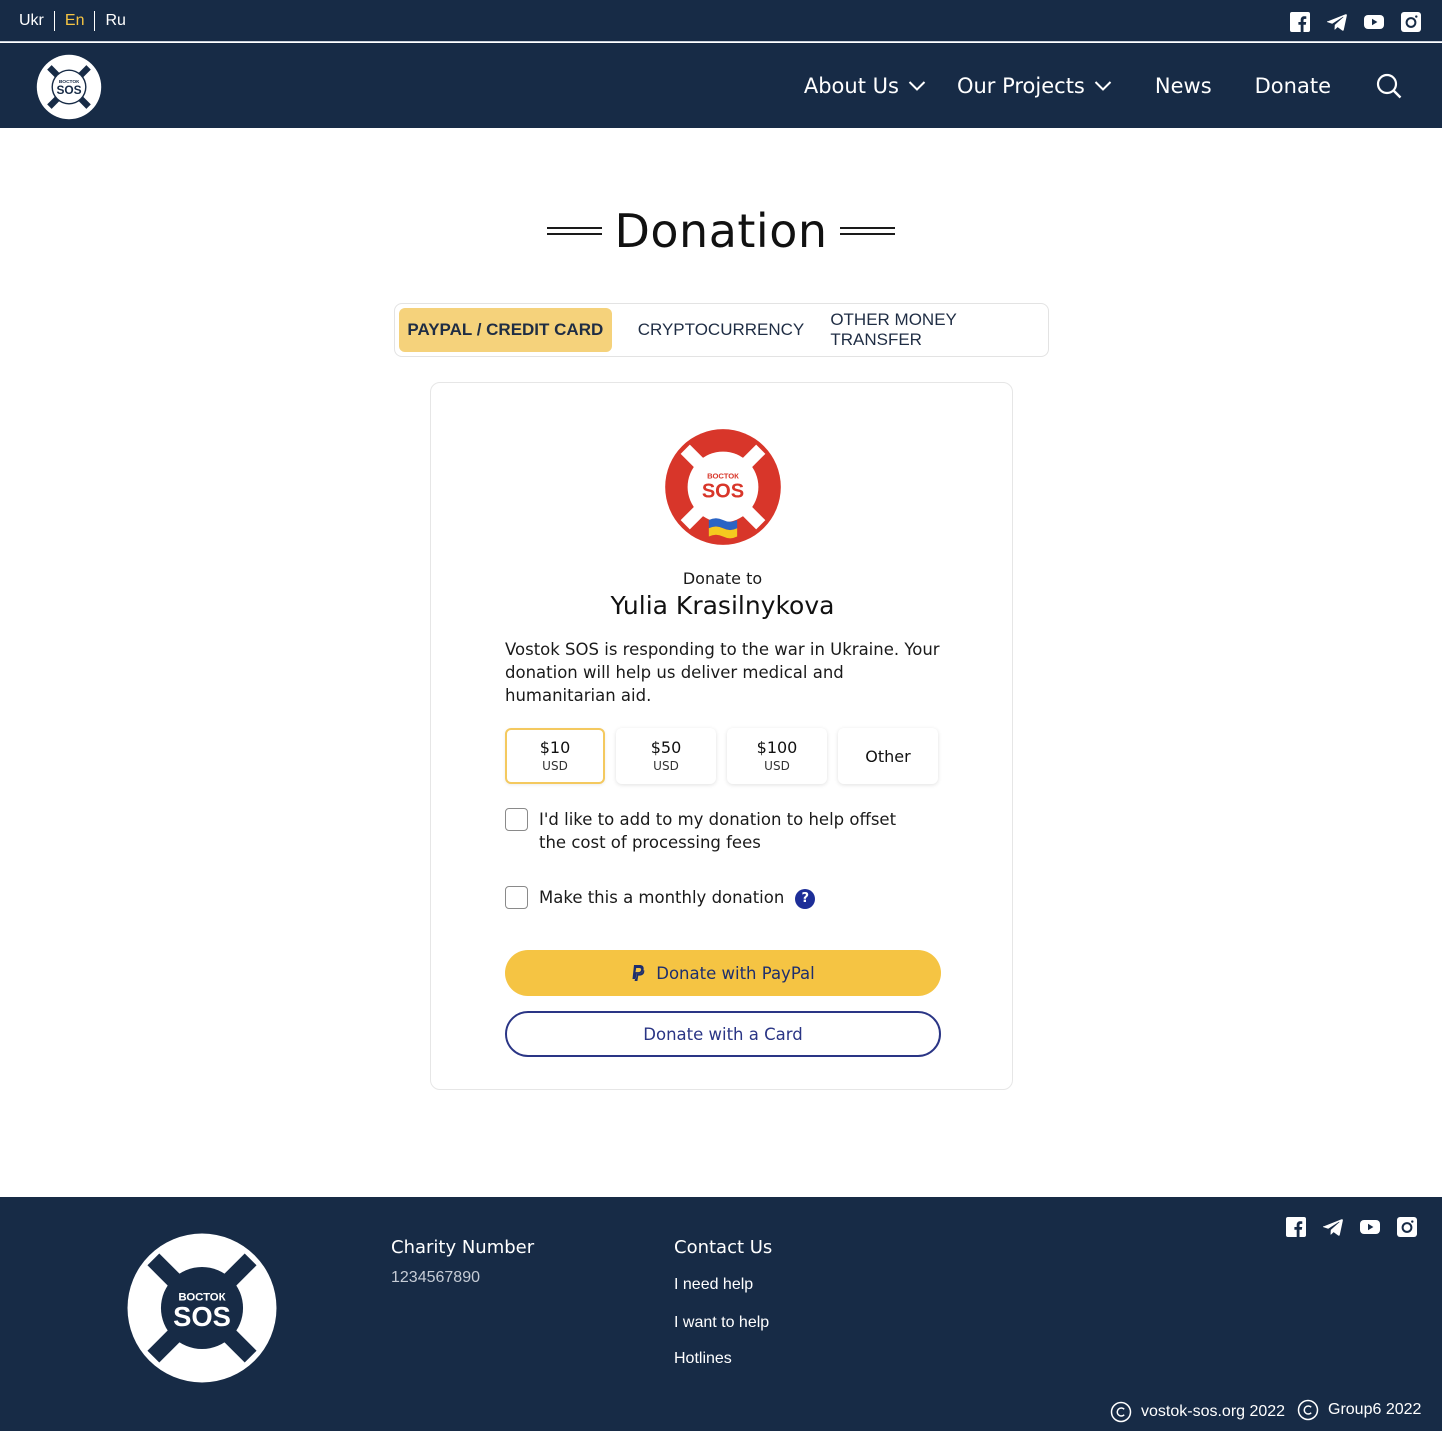  Describe the element at coordinates (1293, 86) in the screenshot. I see `nav-donate: Donate` at that location.